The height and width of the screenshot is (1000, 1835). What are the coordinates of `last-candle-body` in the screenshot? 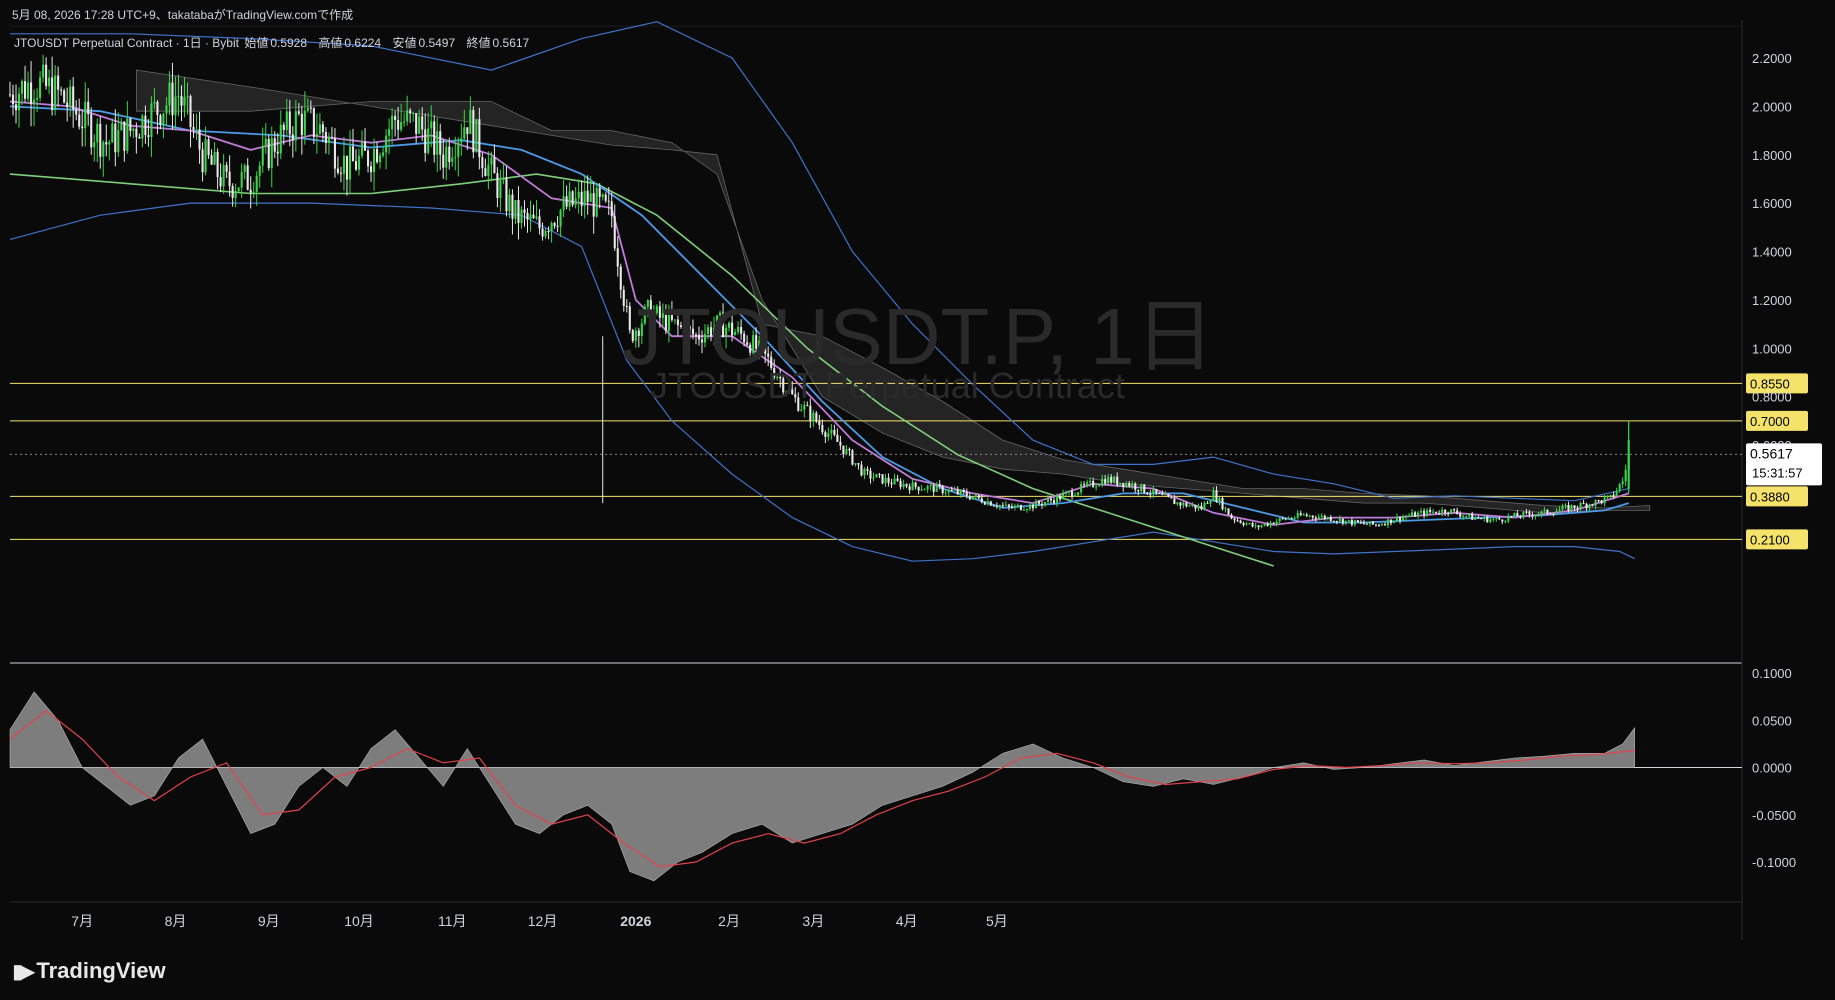 It's located at (1628, 464).